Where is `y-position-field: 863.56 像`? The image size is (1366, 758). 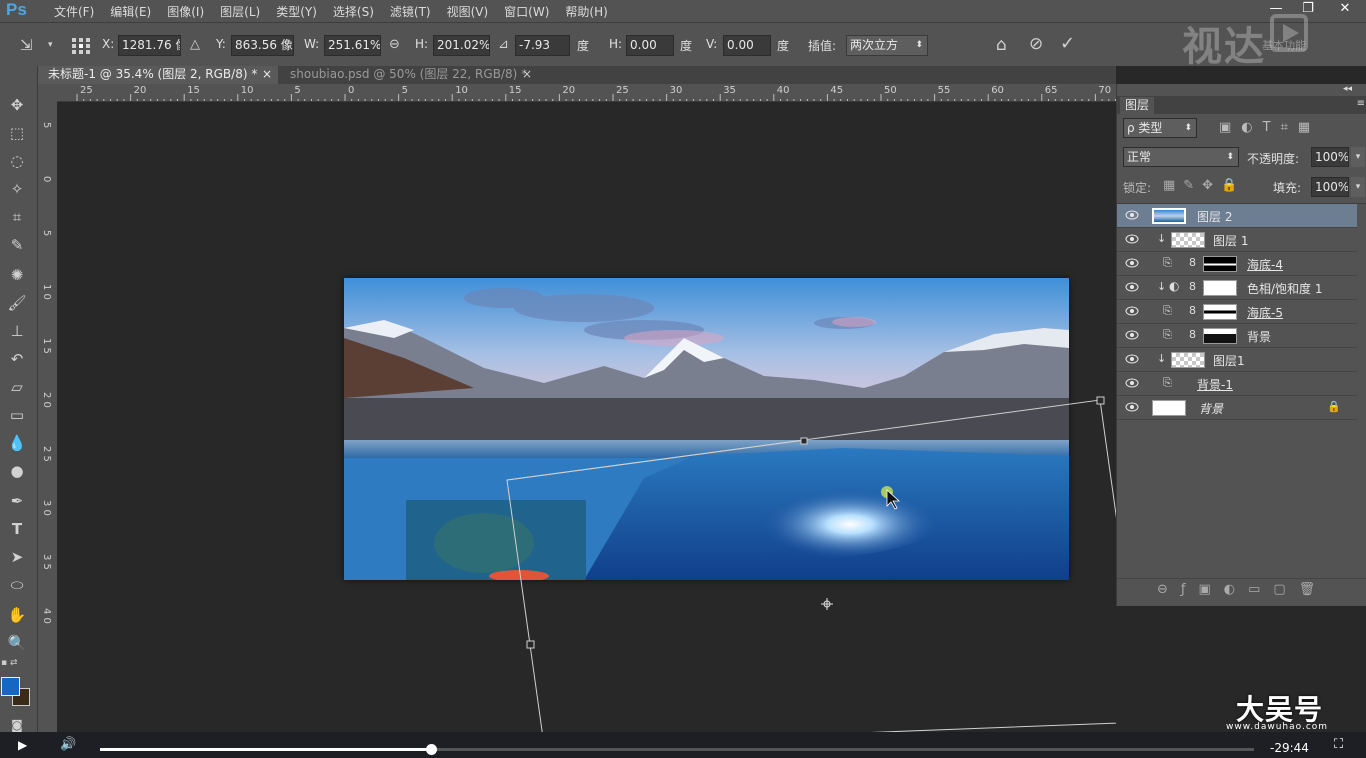 y-position-field: 863.56 像 is located at coordinates (262, 45).